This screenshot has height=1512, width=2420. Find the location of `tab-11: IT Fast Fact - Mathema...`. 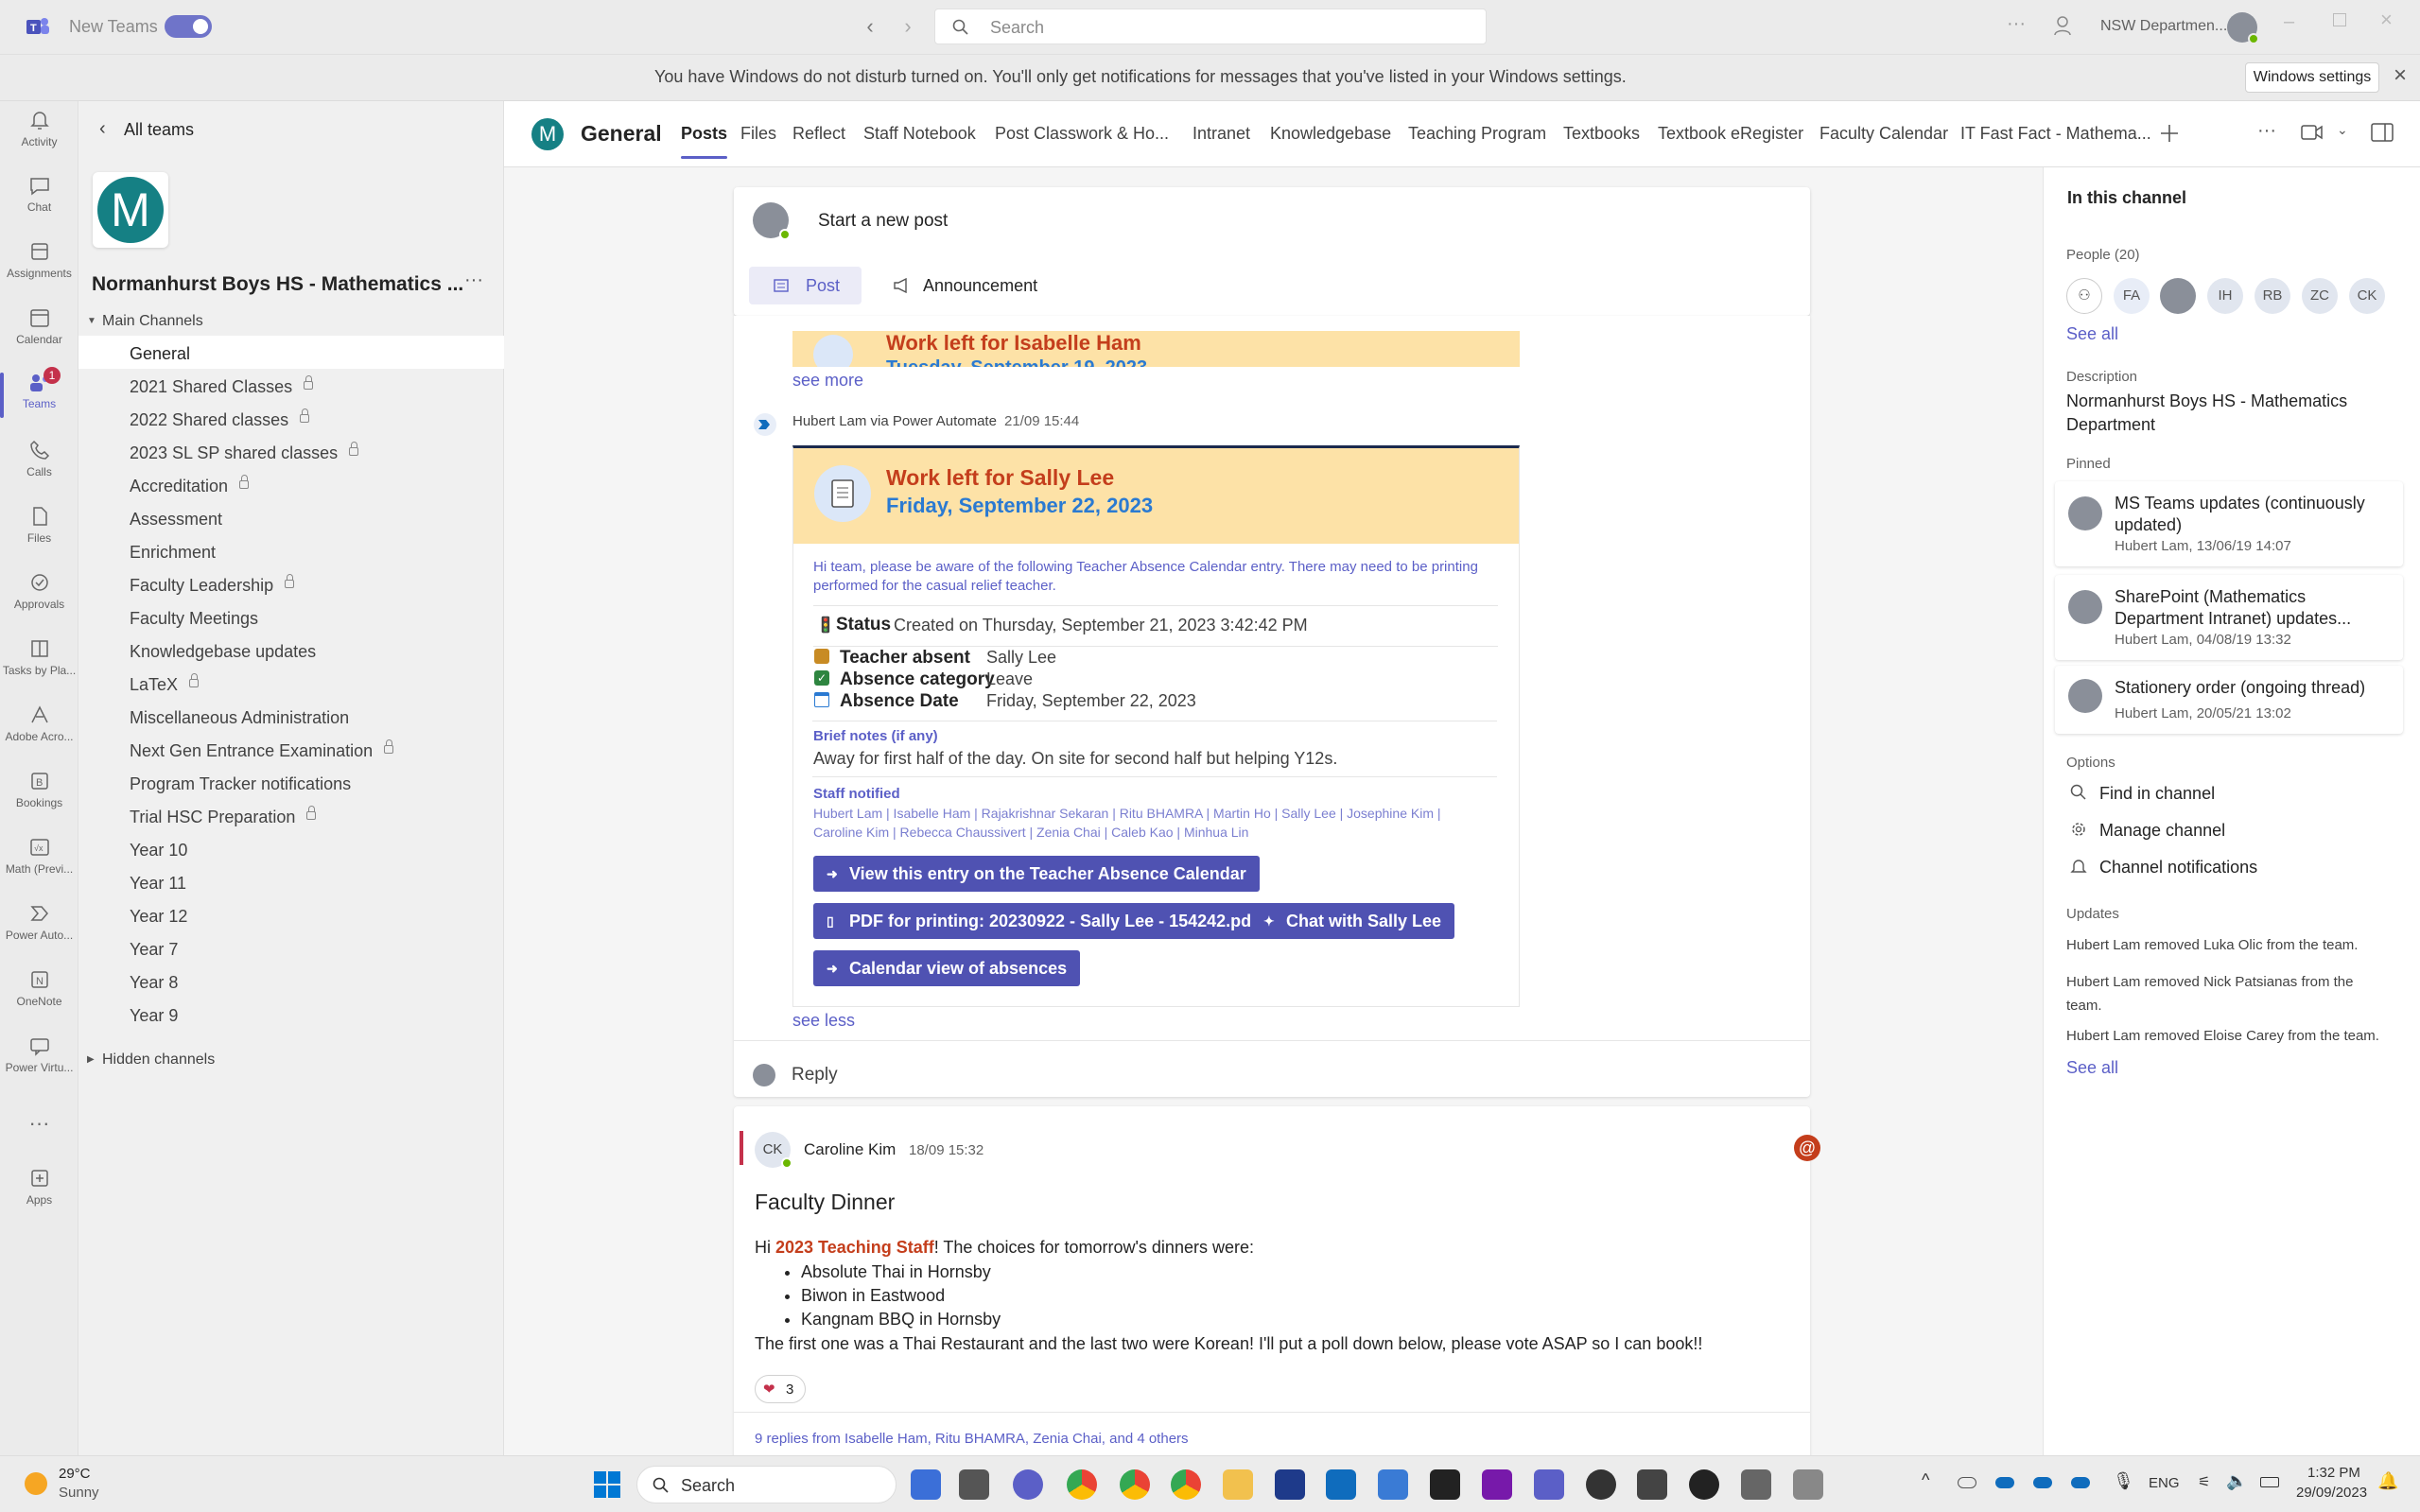

tab-11: IT Fast Fact - Mathema... is located at coordinates (2055, 134).